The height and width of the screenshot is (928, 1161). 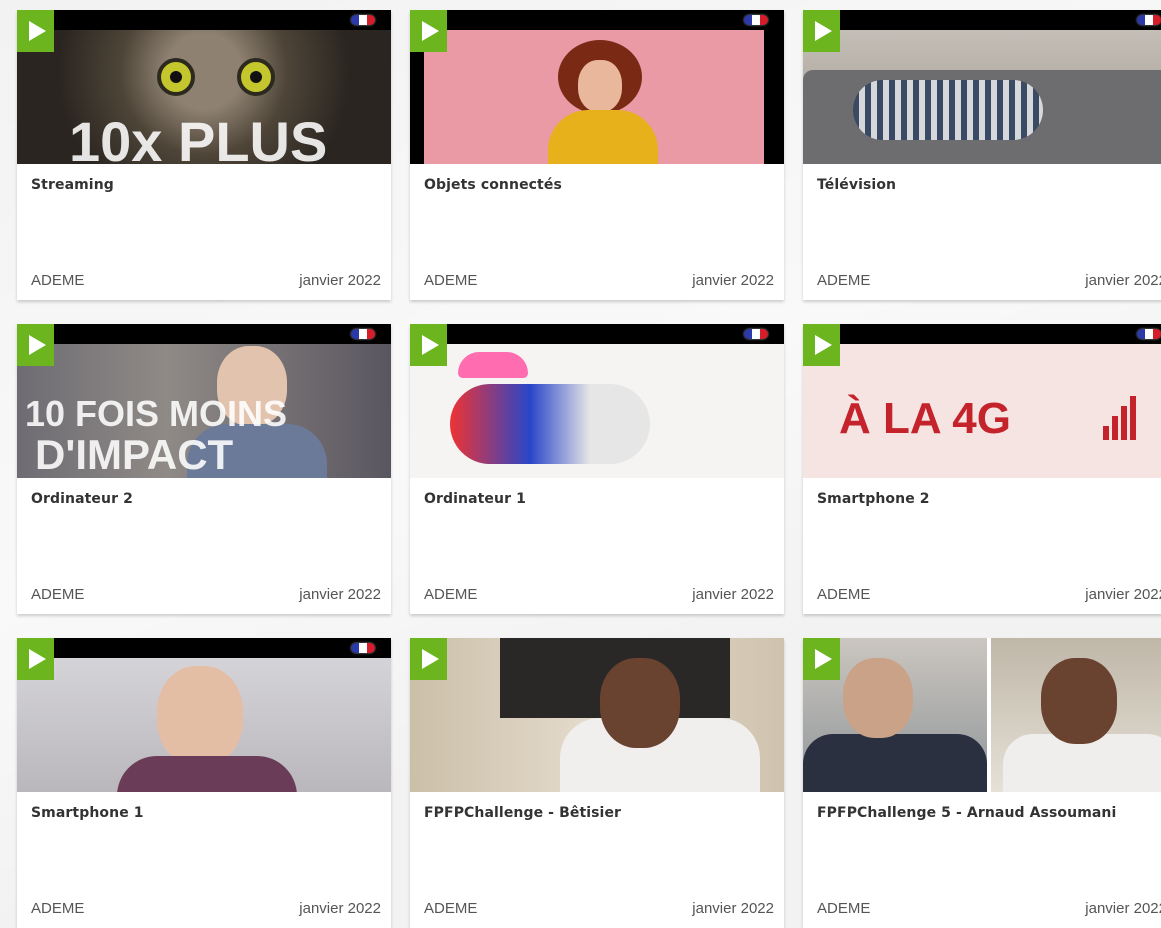 I want to click on video-title: Streaming, so click(x=72, y=185).